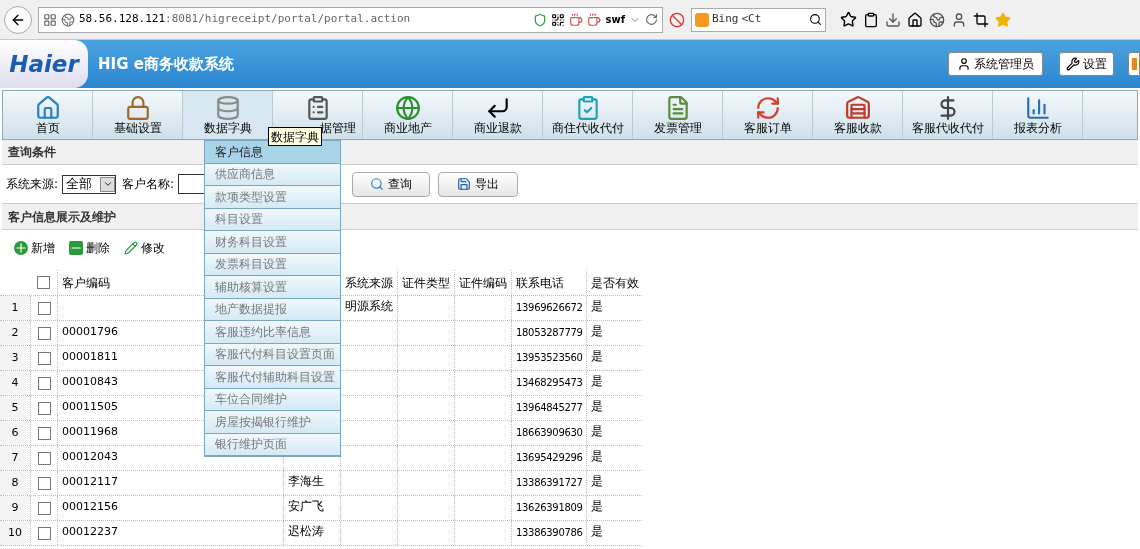  I want to click on search-value: <Ct, so click(751, 19).